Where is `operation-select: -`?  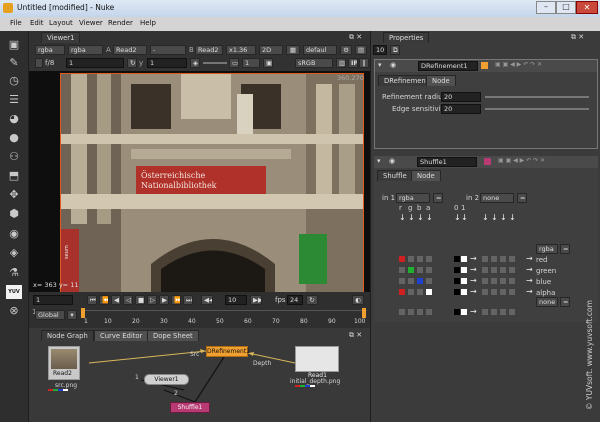
operation-select: - is located at coordinates (168, 50).